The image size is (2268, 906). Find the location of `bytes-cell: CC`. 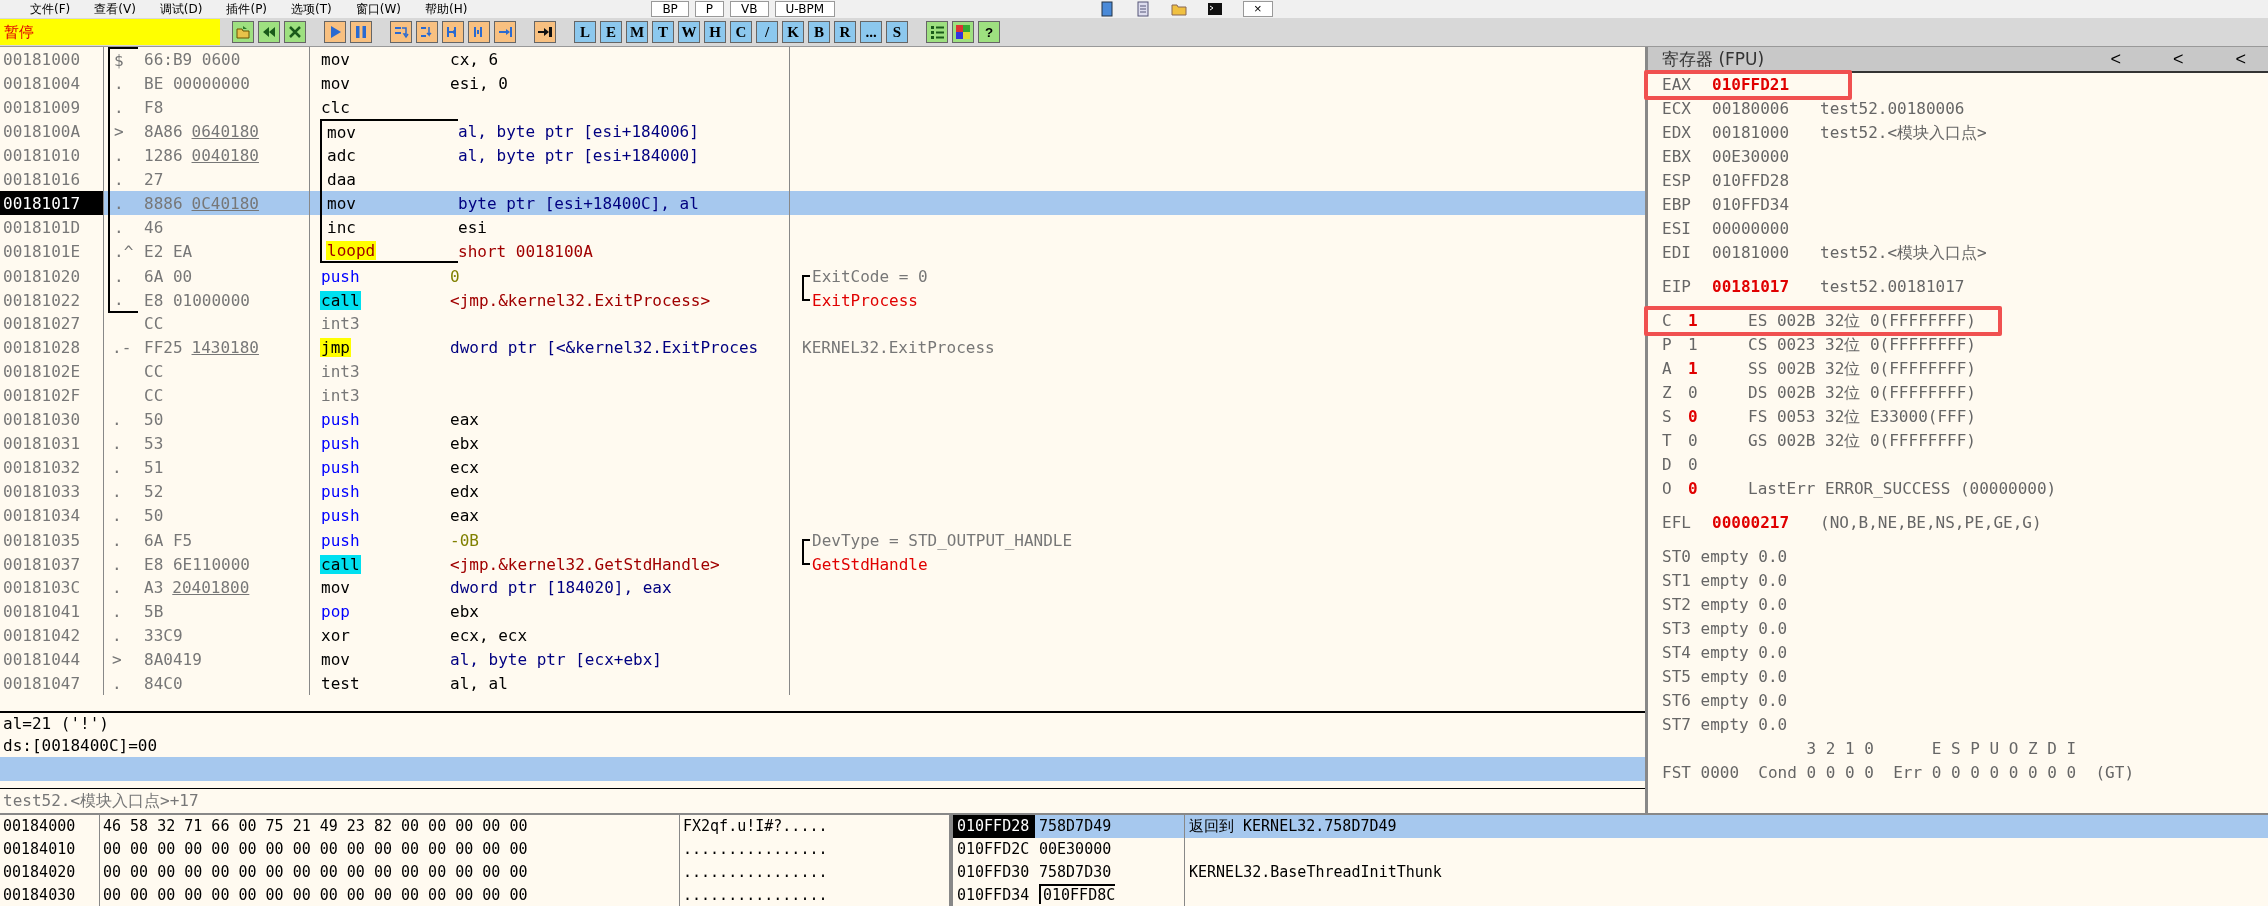

bytes-cell: CC is located at coordinates (207, 395).